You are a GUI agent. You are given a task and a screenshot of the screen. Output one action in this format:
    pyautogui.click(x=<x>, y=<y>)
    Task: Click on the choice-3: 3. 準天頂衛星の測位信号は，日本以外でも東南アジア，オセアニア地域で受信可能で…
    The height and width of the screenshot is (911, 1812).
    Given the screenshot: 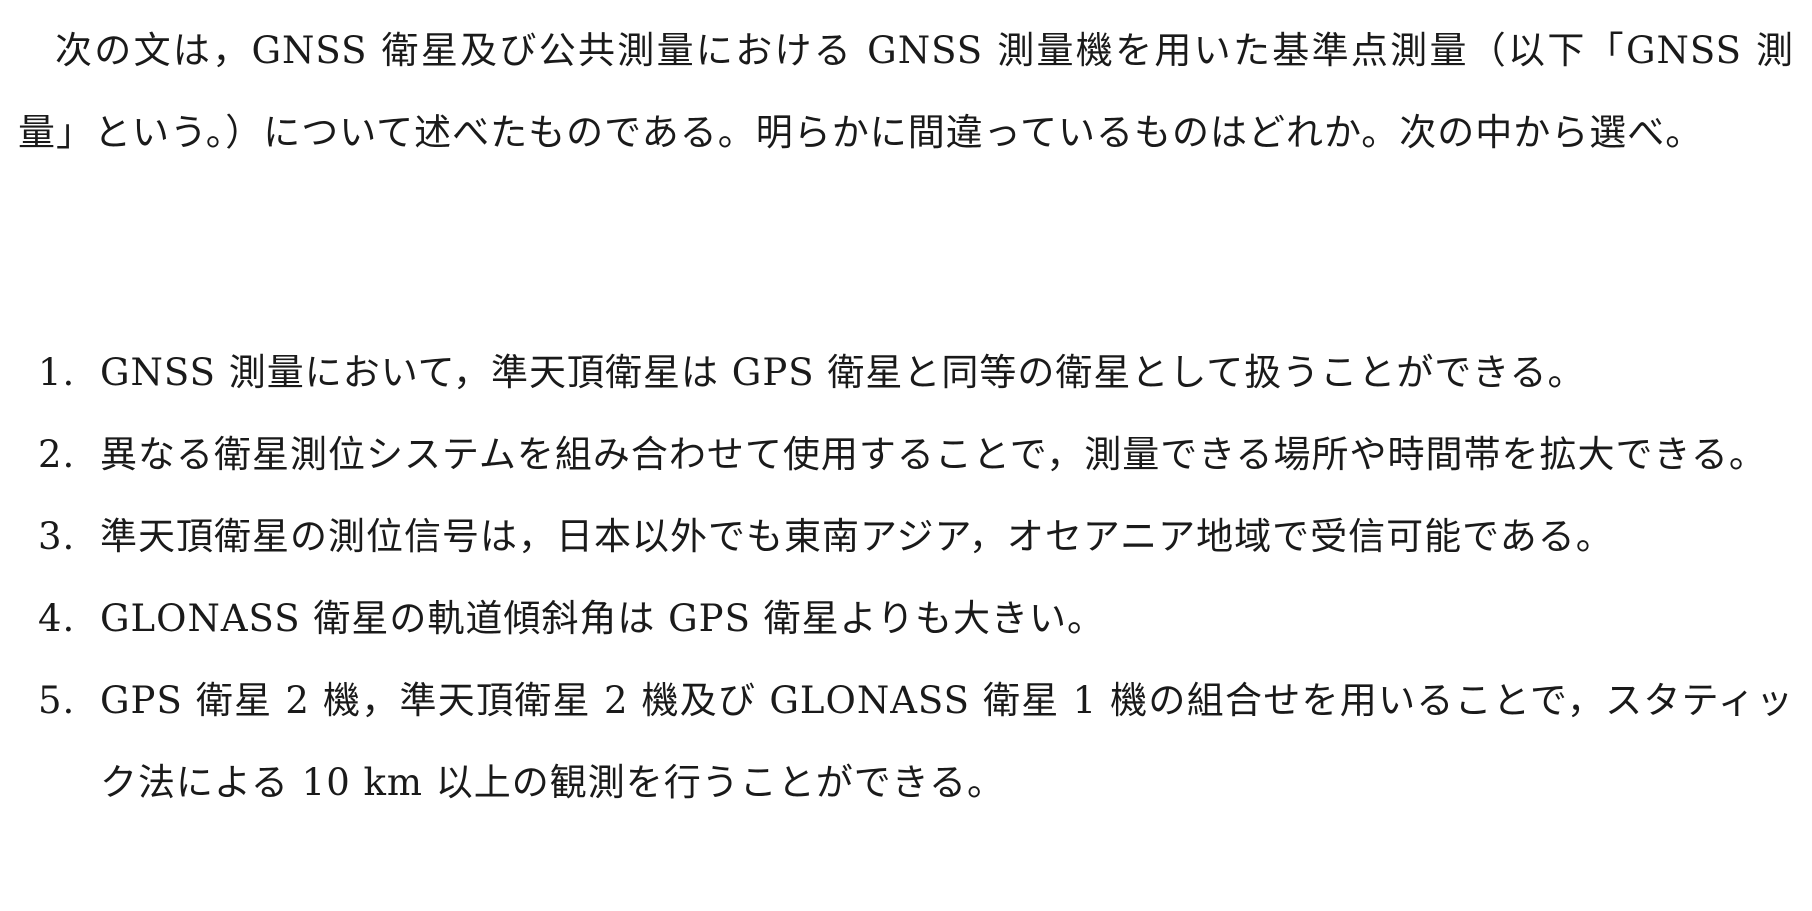 What is the action you would take?
    pyautogui.click(x=906, y=537)
    